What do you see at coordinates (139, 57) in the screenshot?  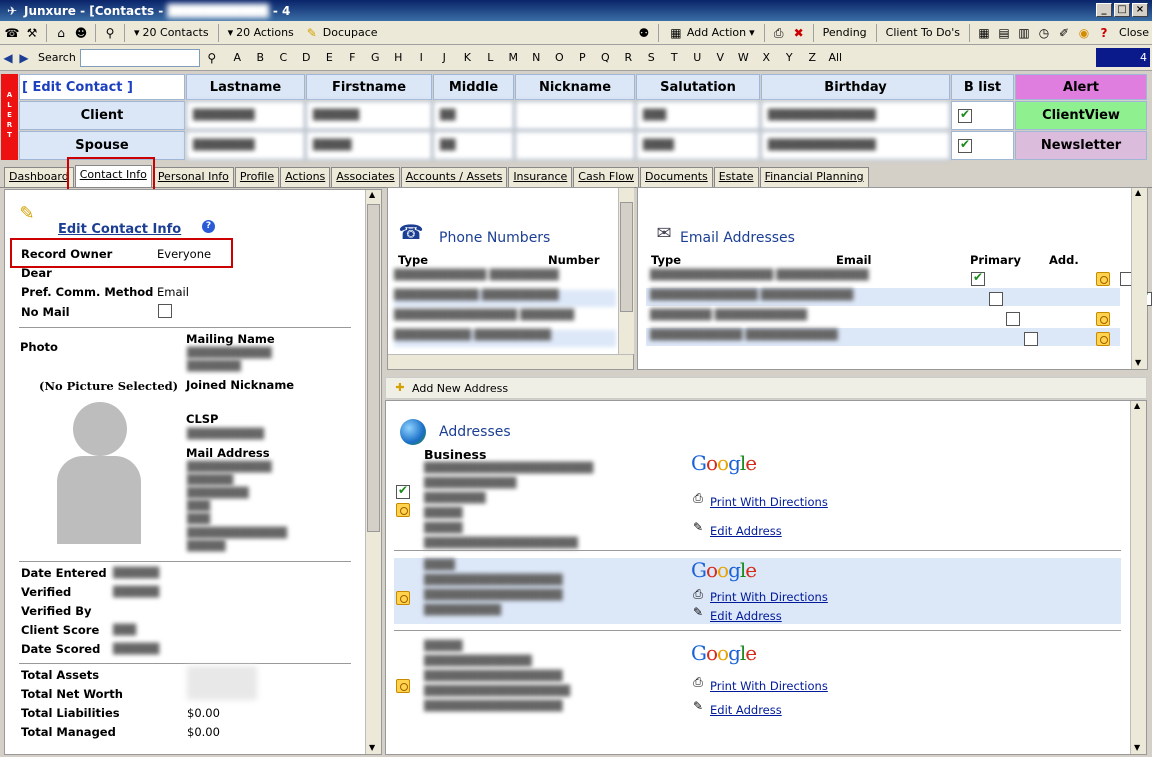 I see `search-input` at bounding box center [139, 57].